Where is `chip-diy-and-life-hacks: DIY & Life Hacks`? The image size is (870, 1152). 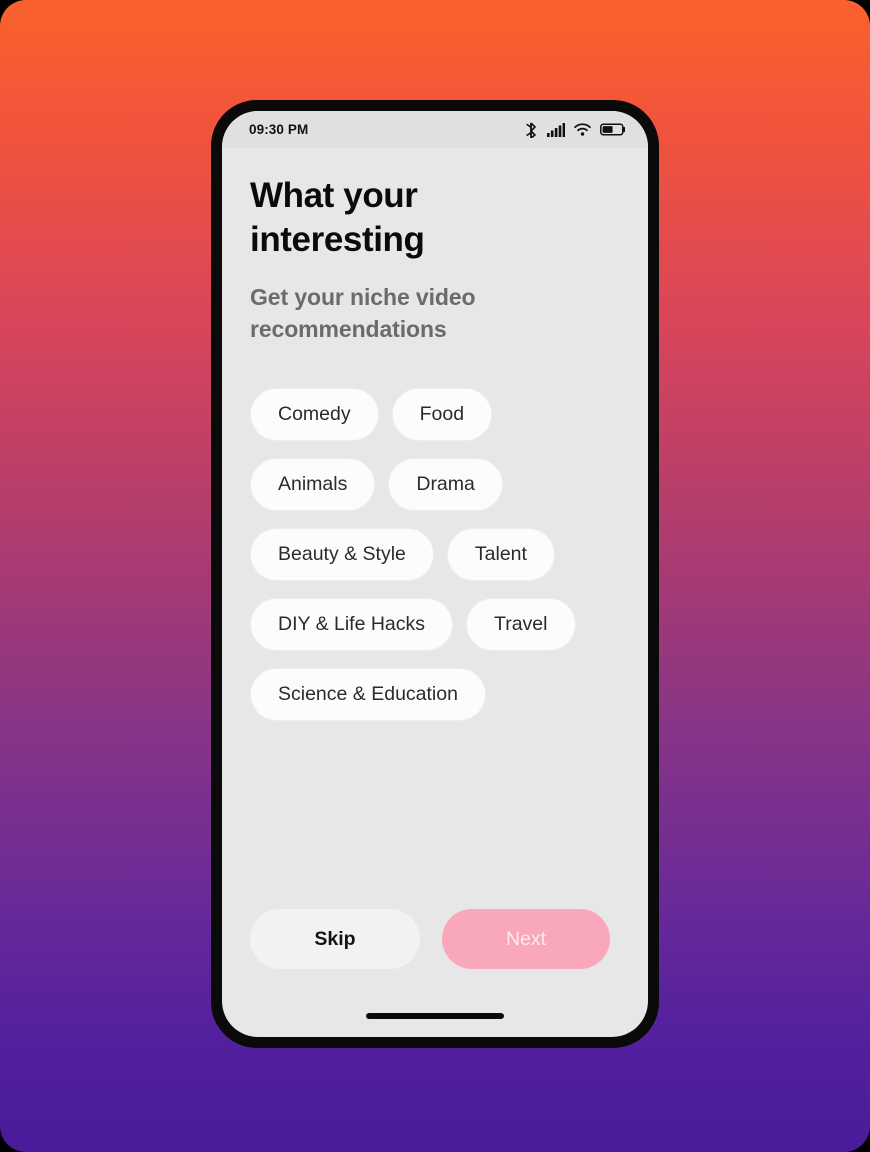 chip-diy-and-life-hacks: DIY & Life Hacks is located at coordinates (352, 624).